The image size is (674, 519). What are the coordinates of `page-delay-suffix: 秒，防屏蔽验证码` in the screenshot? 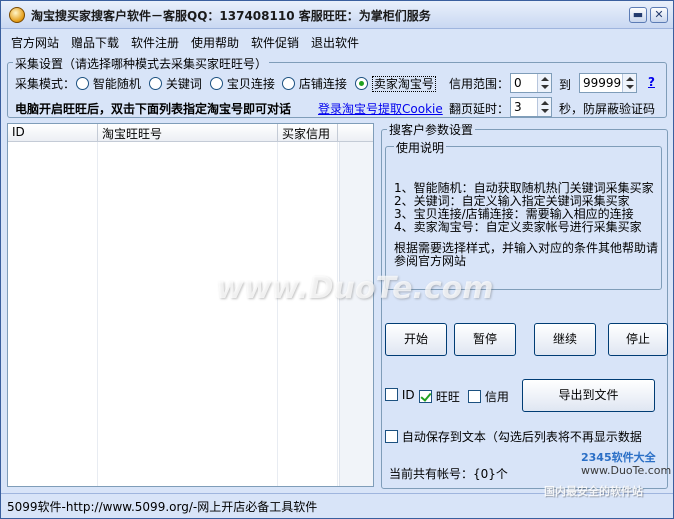 It's located at (607, 109).